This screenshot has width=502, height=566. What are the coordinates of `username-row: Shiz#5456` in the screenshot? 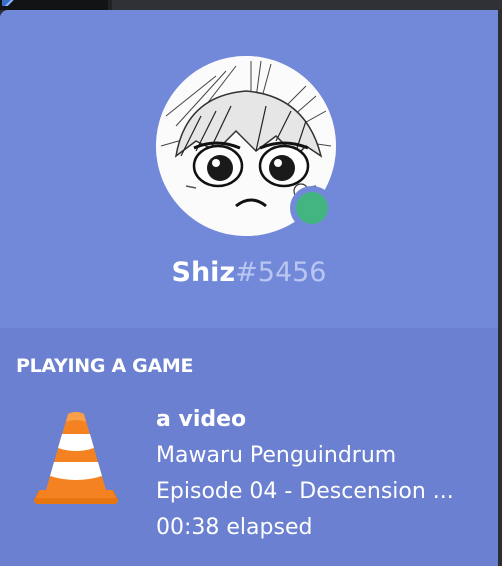 It's located at (249, 273).